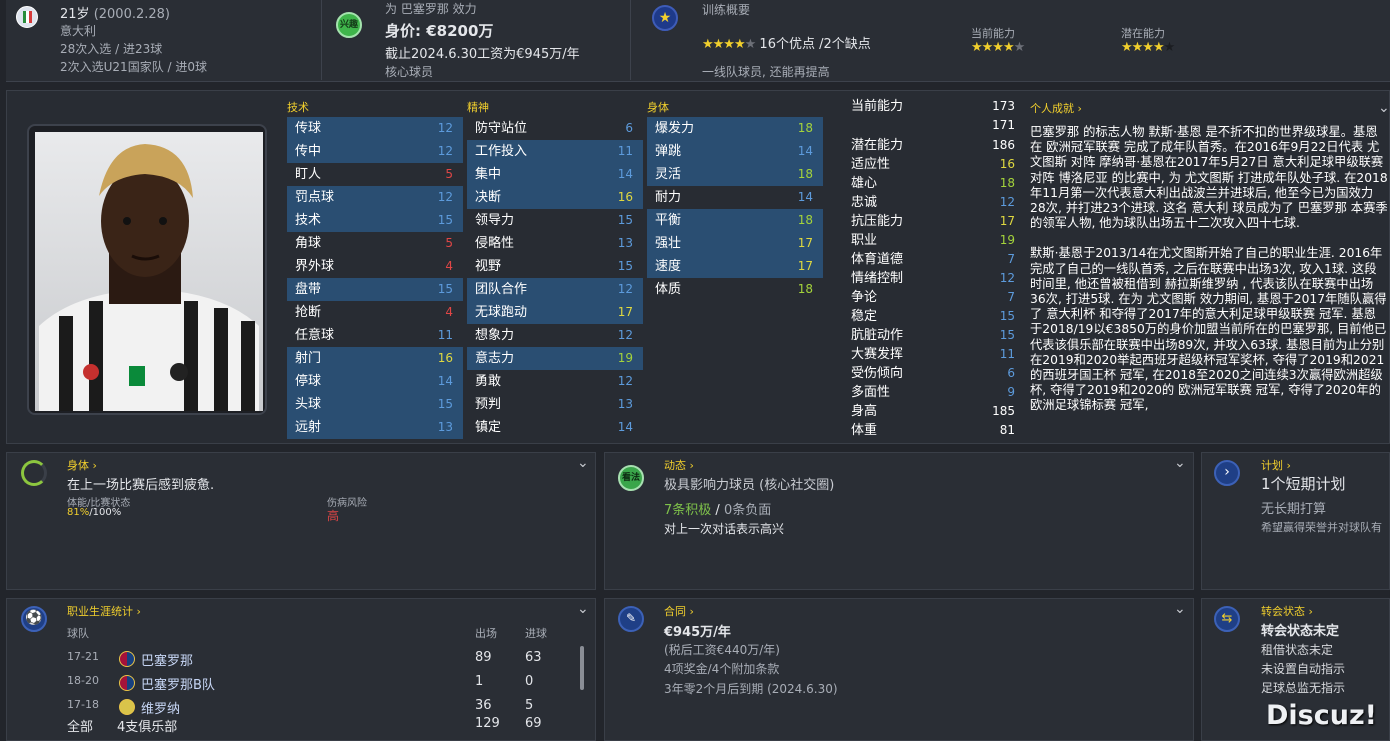  What do you see at coordinates (75, 14) in the screenshot?
I see `player-age: 21岁` at bounding box center [75, 14].